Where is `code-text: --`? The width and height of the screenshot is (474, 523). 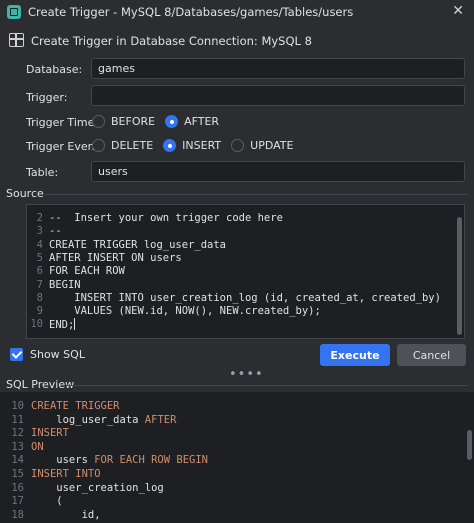
code-text: -- is located at coordinates (55, 231).